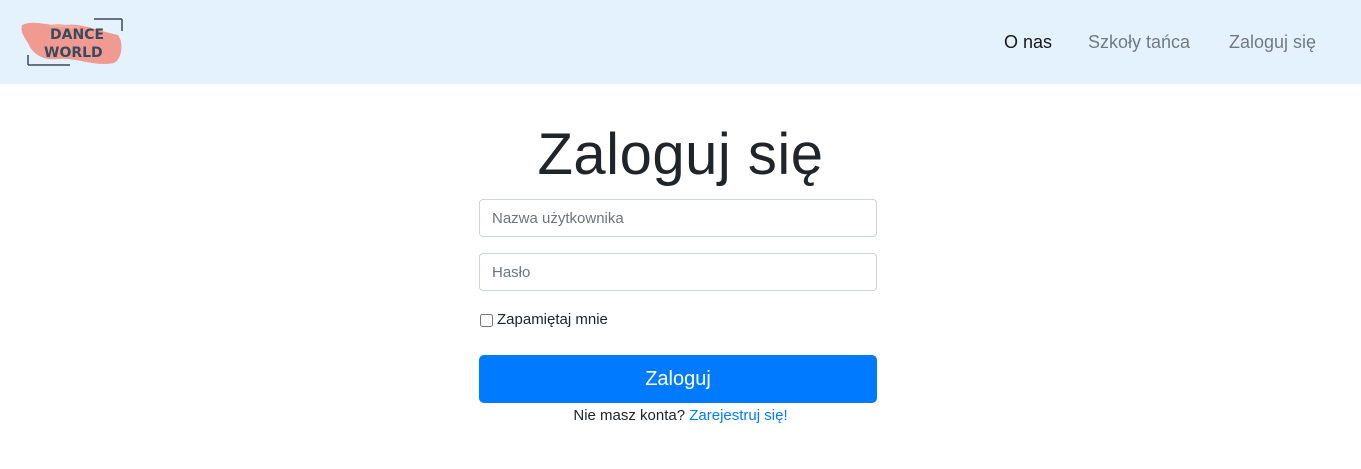 This screenshot has width=1361, height=469. Describe the element at coordinates (678, 379) in the screenshot. I see `login-button: Zaloguj` at that location.